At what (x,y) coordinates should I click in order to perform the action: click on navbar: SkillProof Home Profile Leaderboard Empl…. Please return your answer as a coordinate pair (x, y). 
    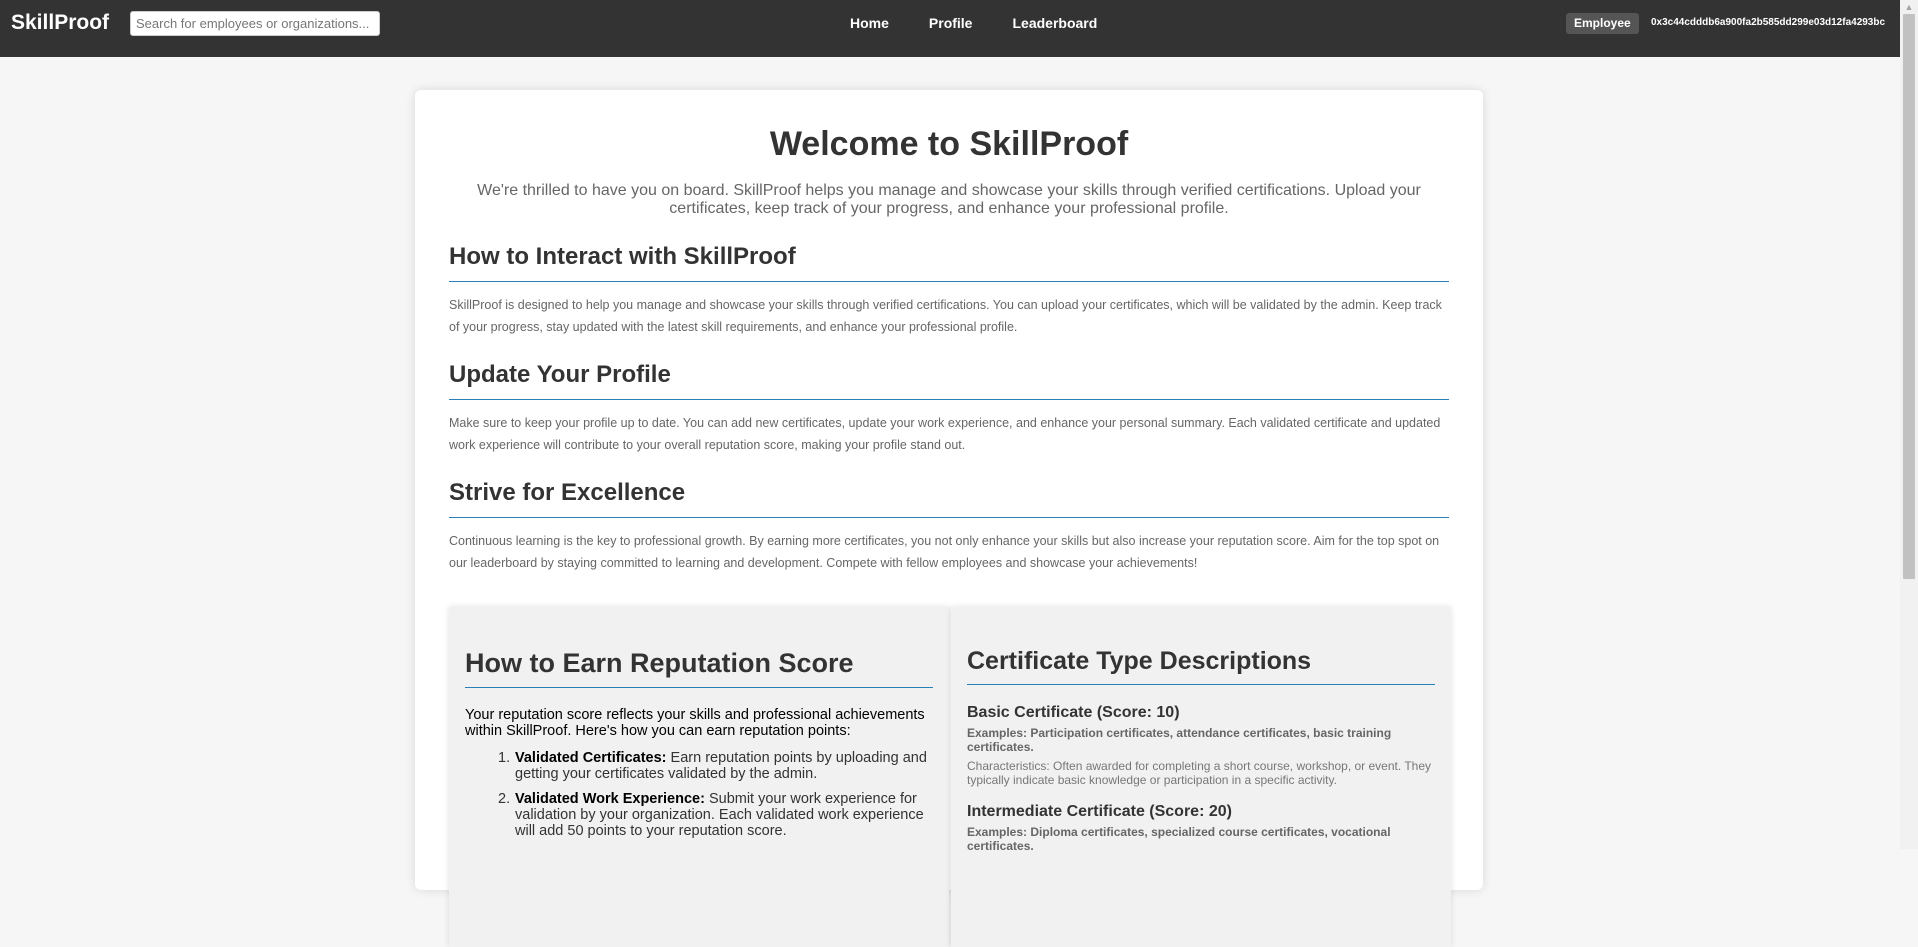
    Looking at the image, I should click on (950, 28).